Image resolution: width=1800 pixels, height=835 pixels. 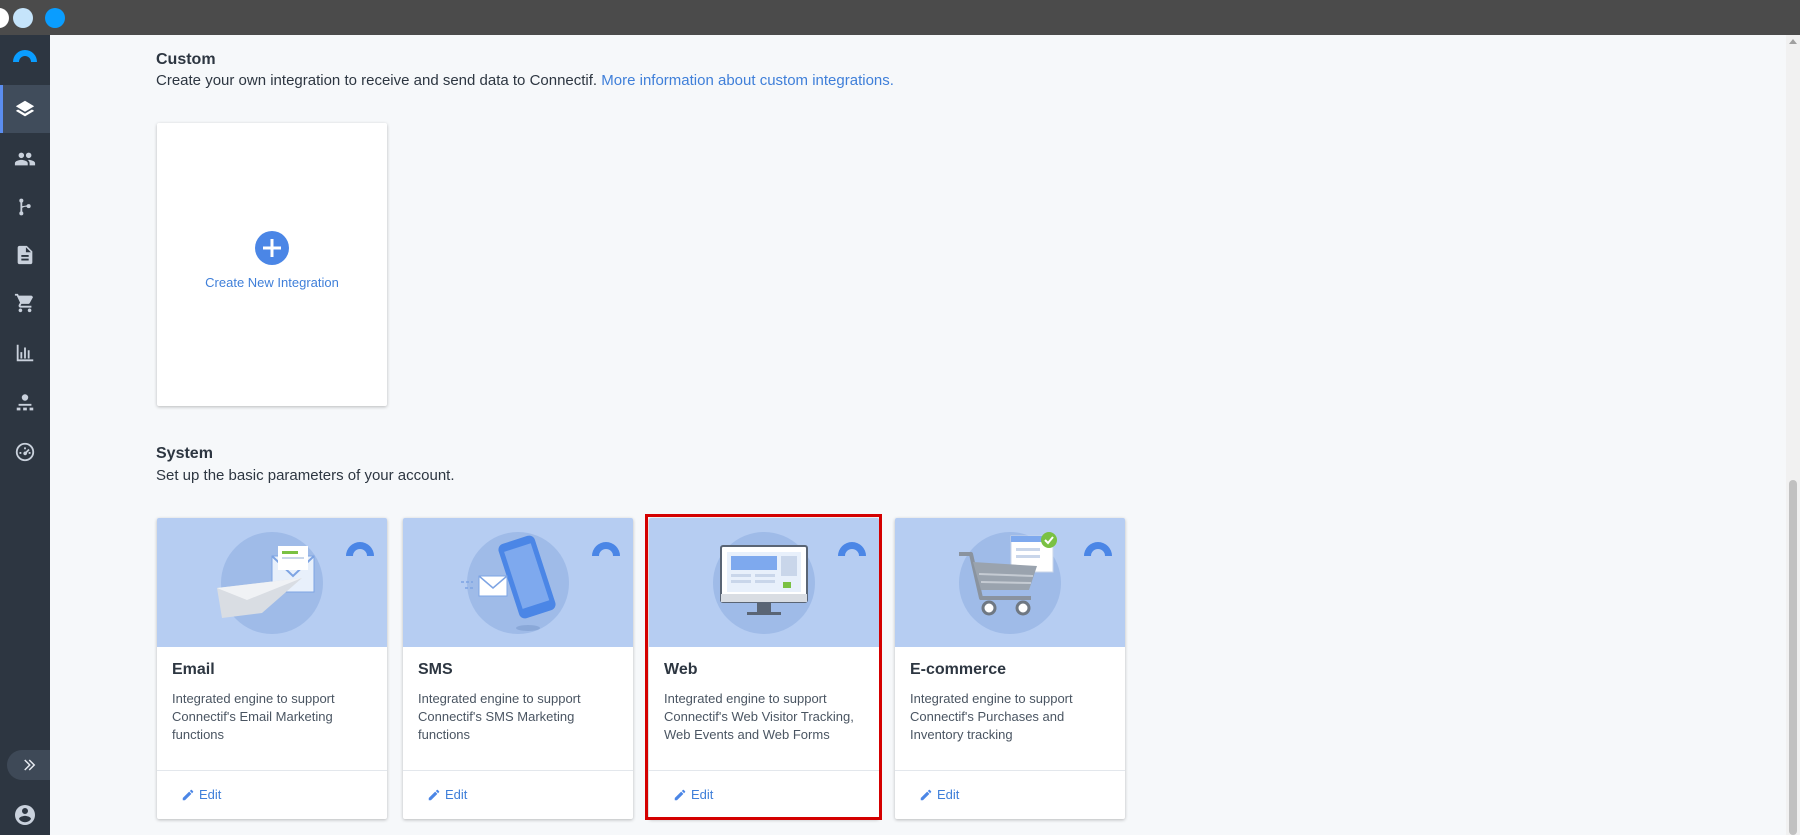 I want to click on shopping-cart-icon, so click(x=1008, y=574).